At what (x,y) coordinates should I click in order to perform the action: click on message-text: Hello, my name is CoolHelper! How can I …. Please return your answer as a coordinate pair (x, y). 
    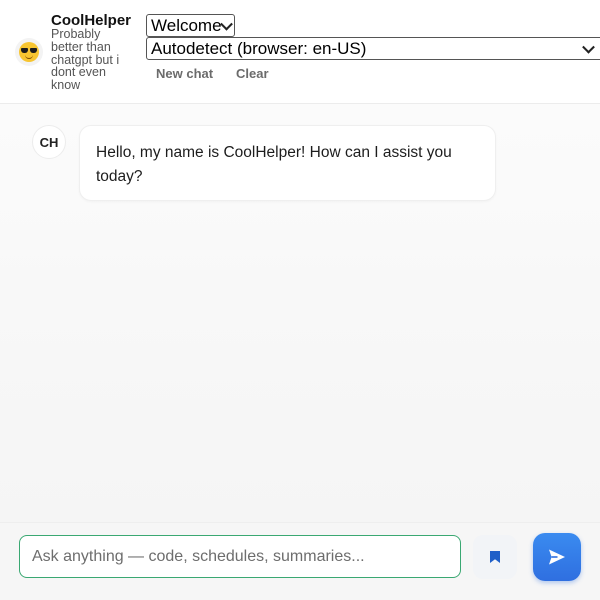
    Looking at the image, I should click on (274, 164).